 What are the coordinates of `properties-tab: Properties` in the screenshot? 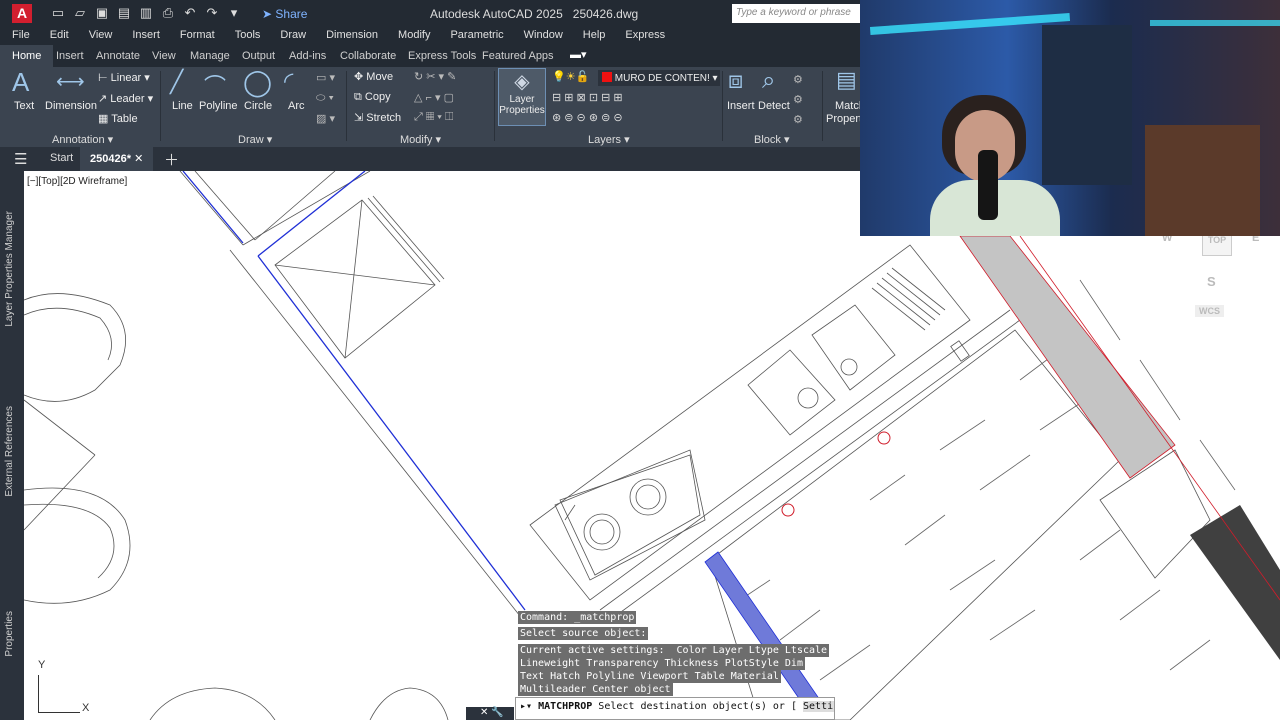 It's located at (9, 634).